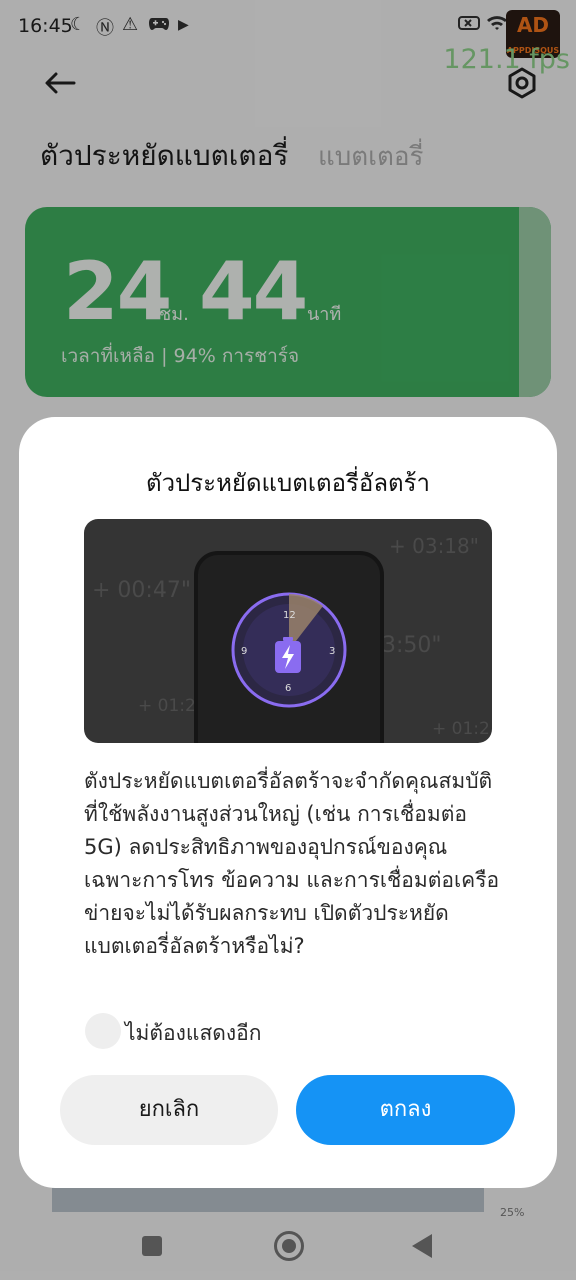 The image size is (576, 1280). I want to click on home-dot-icon, so click(289, 1246).